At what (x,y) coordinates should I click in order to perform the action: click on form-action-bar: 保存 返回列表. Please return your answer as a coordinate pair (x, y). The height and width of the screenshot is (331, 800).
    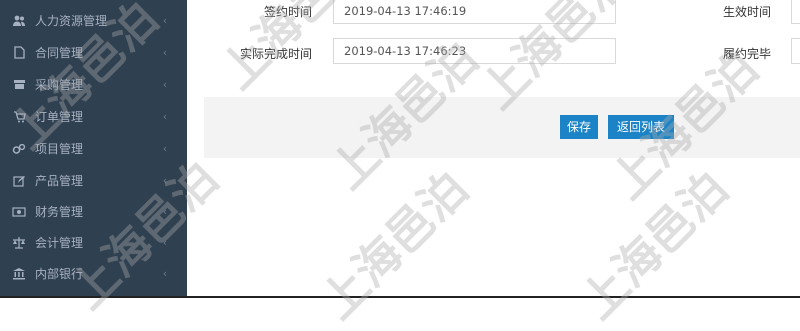
    Looking at the image, I should click on (502, 127).